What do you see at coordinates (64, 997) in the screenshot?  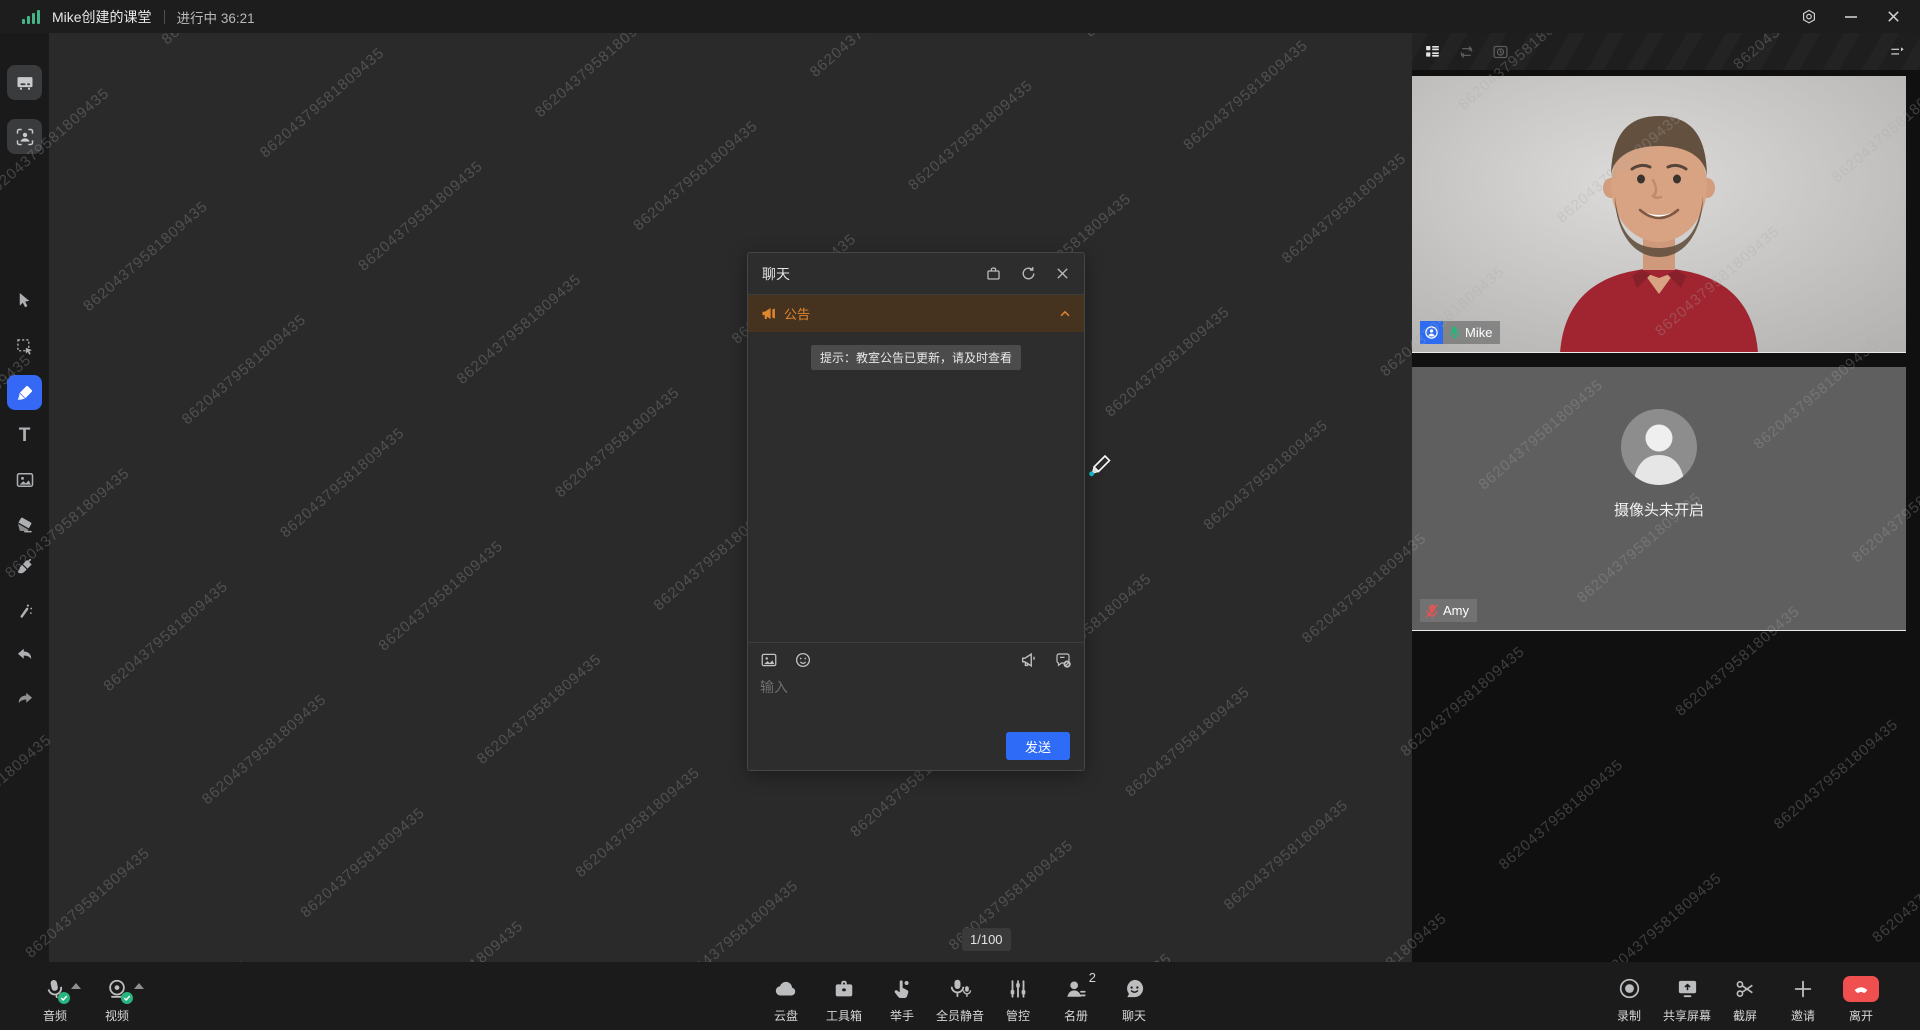 I see `audio-ok-badge` at bounding box center [64, 997].